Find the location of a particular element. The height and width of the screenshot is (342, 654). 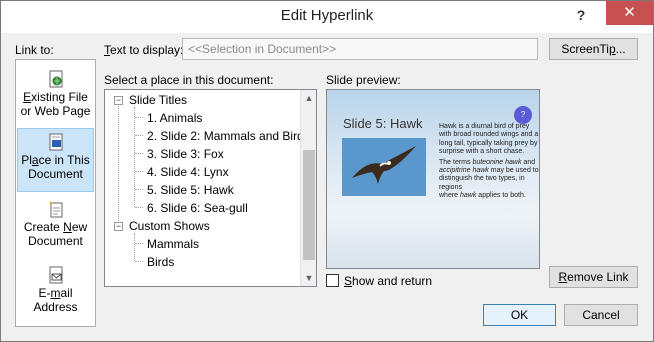

document-place-icon is located at coordinates (55, 142).